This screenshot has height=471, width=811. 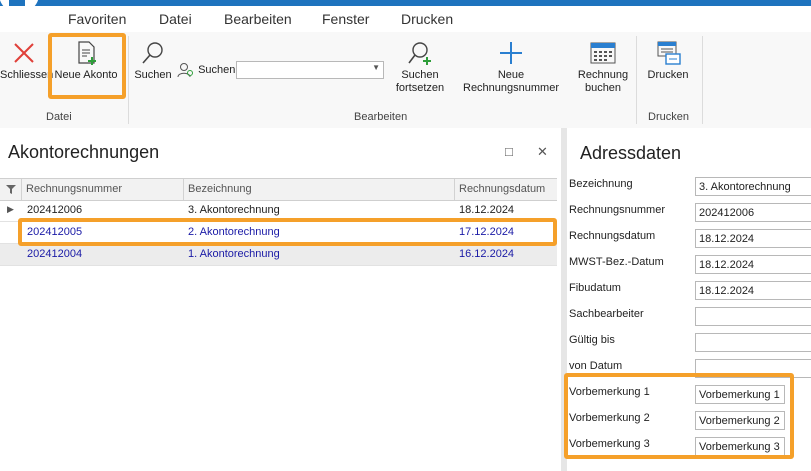 I want to click on continue-search-label-2: fortsetzen, so click(x=420, y=88).